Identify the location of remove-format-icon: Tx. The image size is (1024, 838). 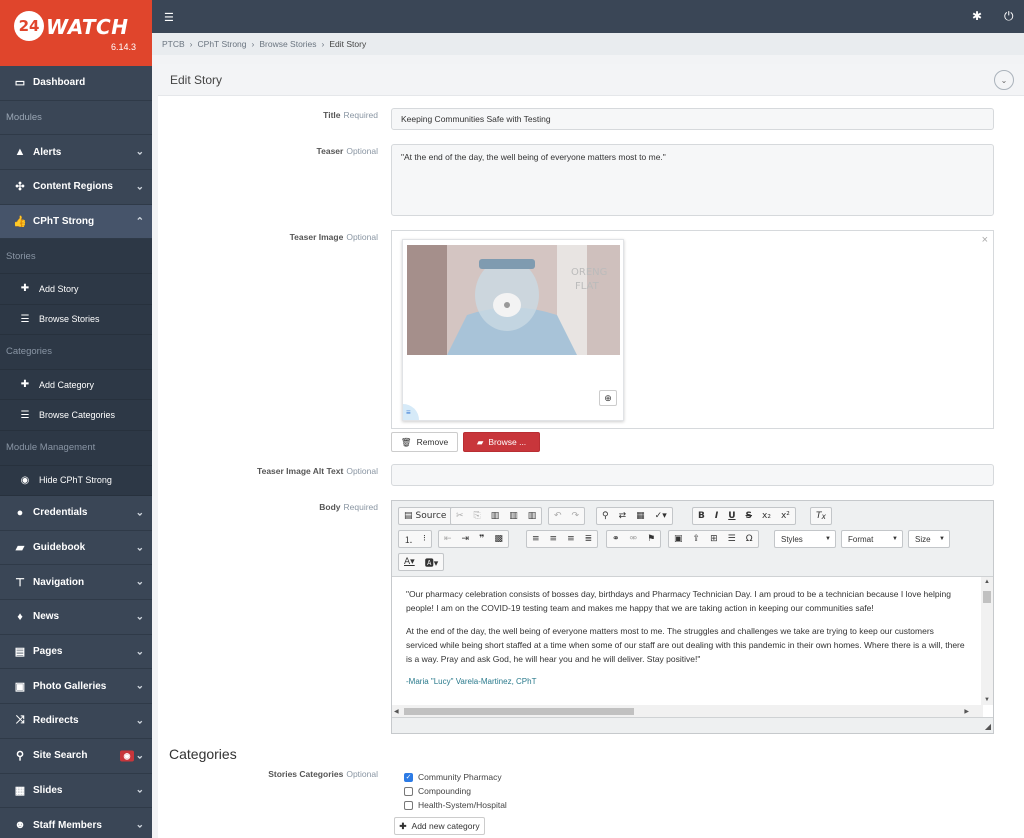
(821, 516).